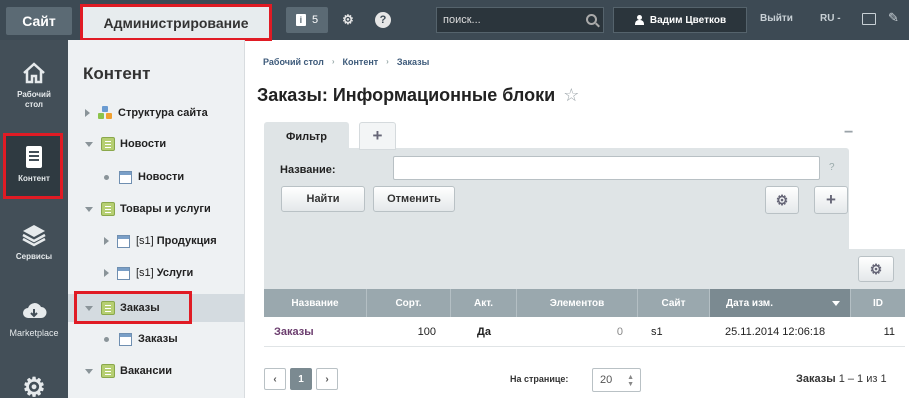 The width and height of the screenshot is (909, 404). Describe the element at coordinates (780, 303) in the screenshot. I see `column-header-date: Дата изм.` at that location.